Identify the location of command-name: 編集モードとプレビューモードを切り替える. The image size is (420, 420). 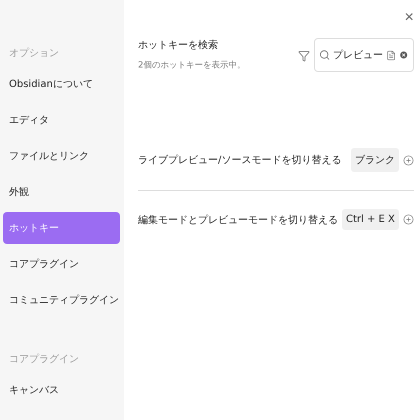
(238, 220).